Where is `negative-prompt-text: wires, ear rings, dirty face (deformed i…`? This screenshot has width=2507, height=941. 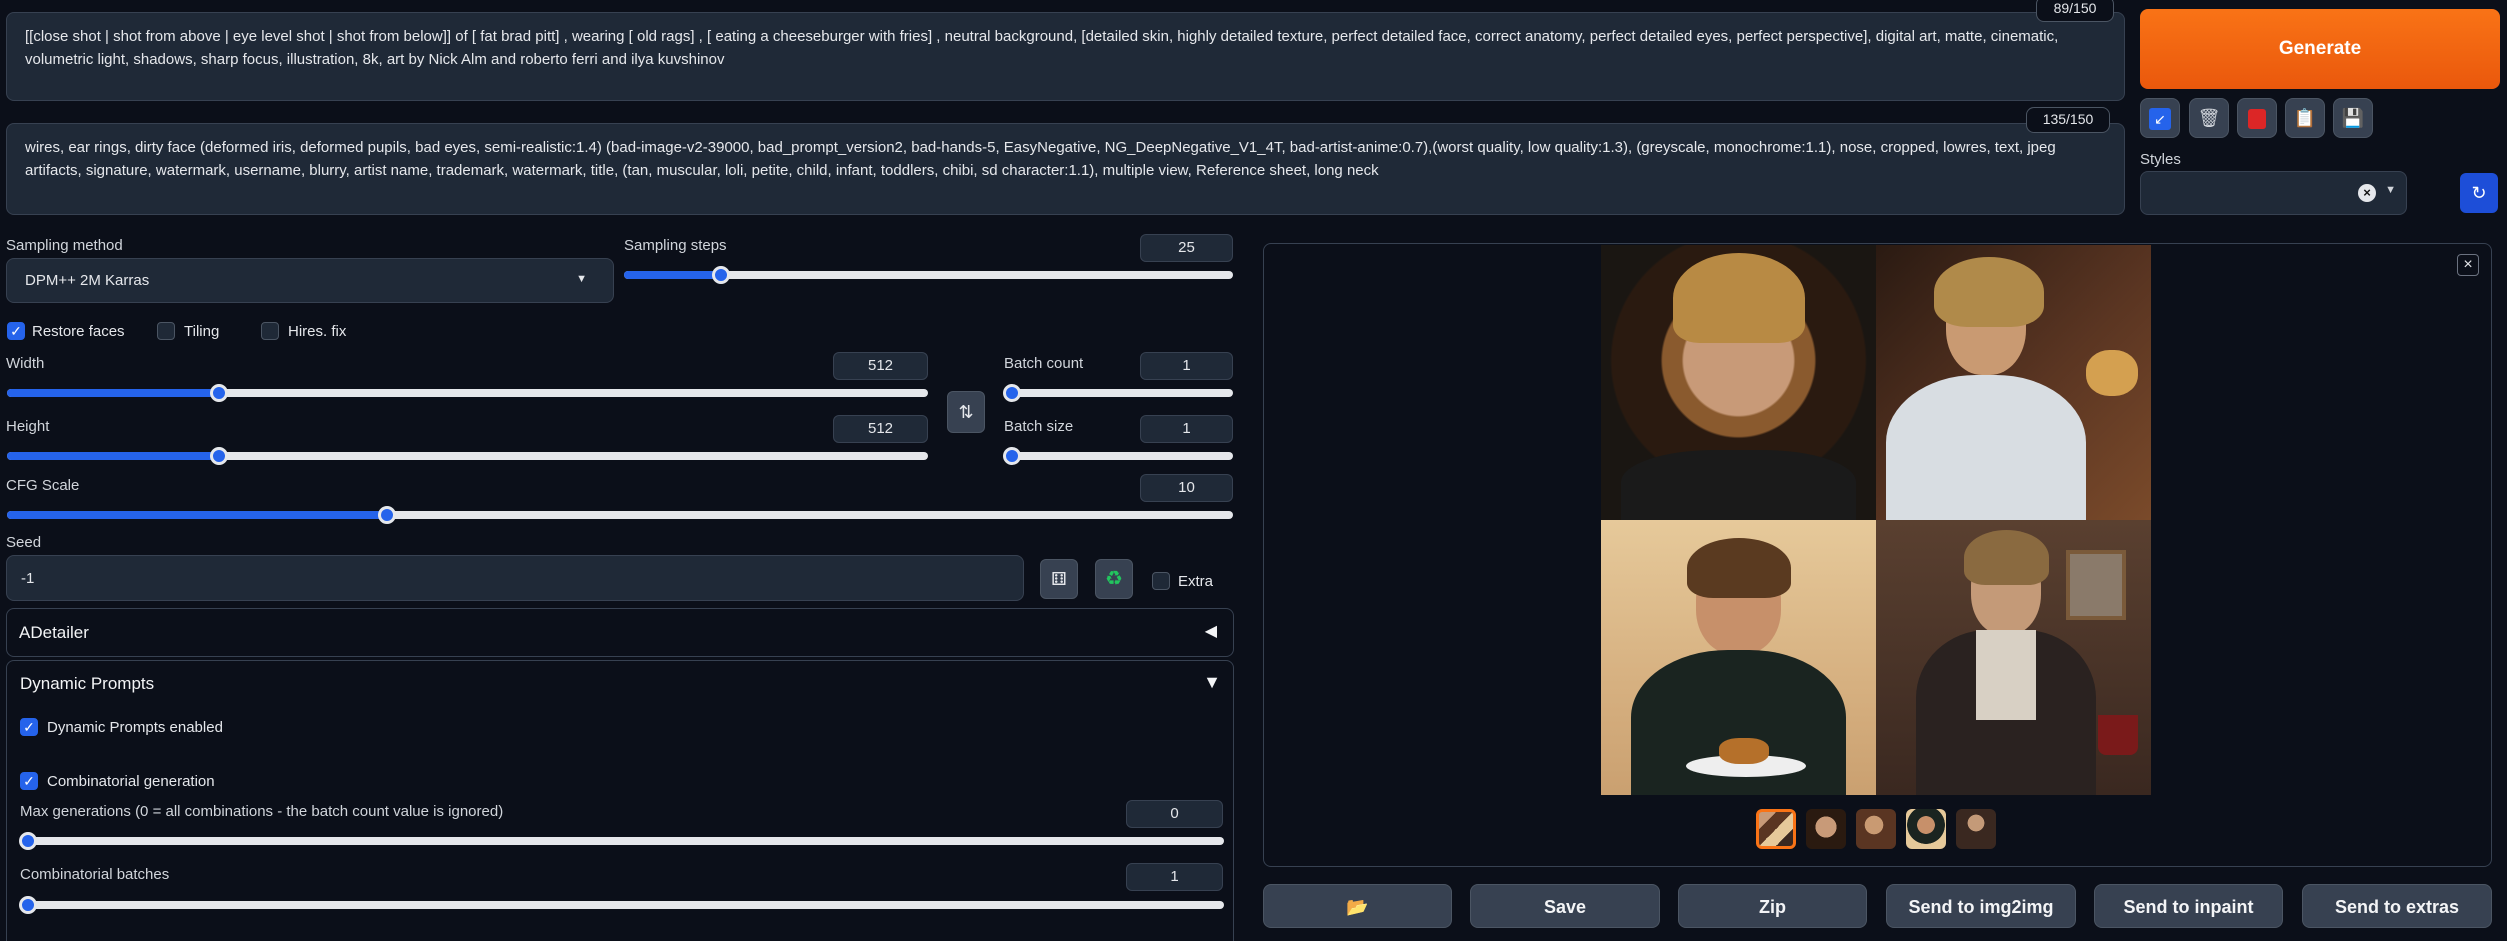 negative-prompt-text: wires, ear rings, dirty face (deformed i… is located at coordinates (1040, 159).